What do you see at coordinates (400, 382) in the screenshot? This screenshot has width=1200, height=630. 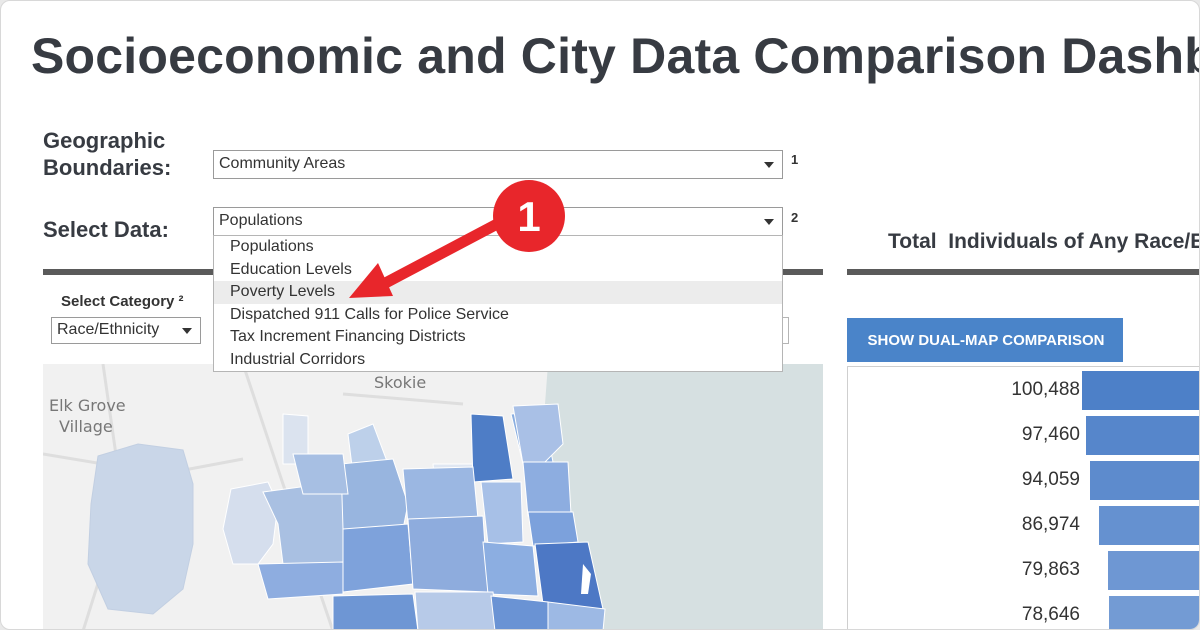 I see `map-label-skokie: Skokie` at bounding box center [400, 382].